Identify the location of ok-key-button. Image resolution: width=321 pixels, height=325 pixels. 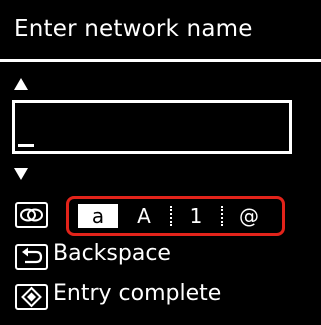
(31, 297).